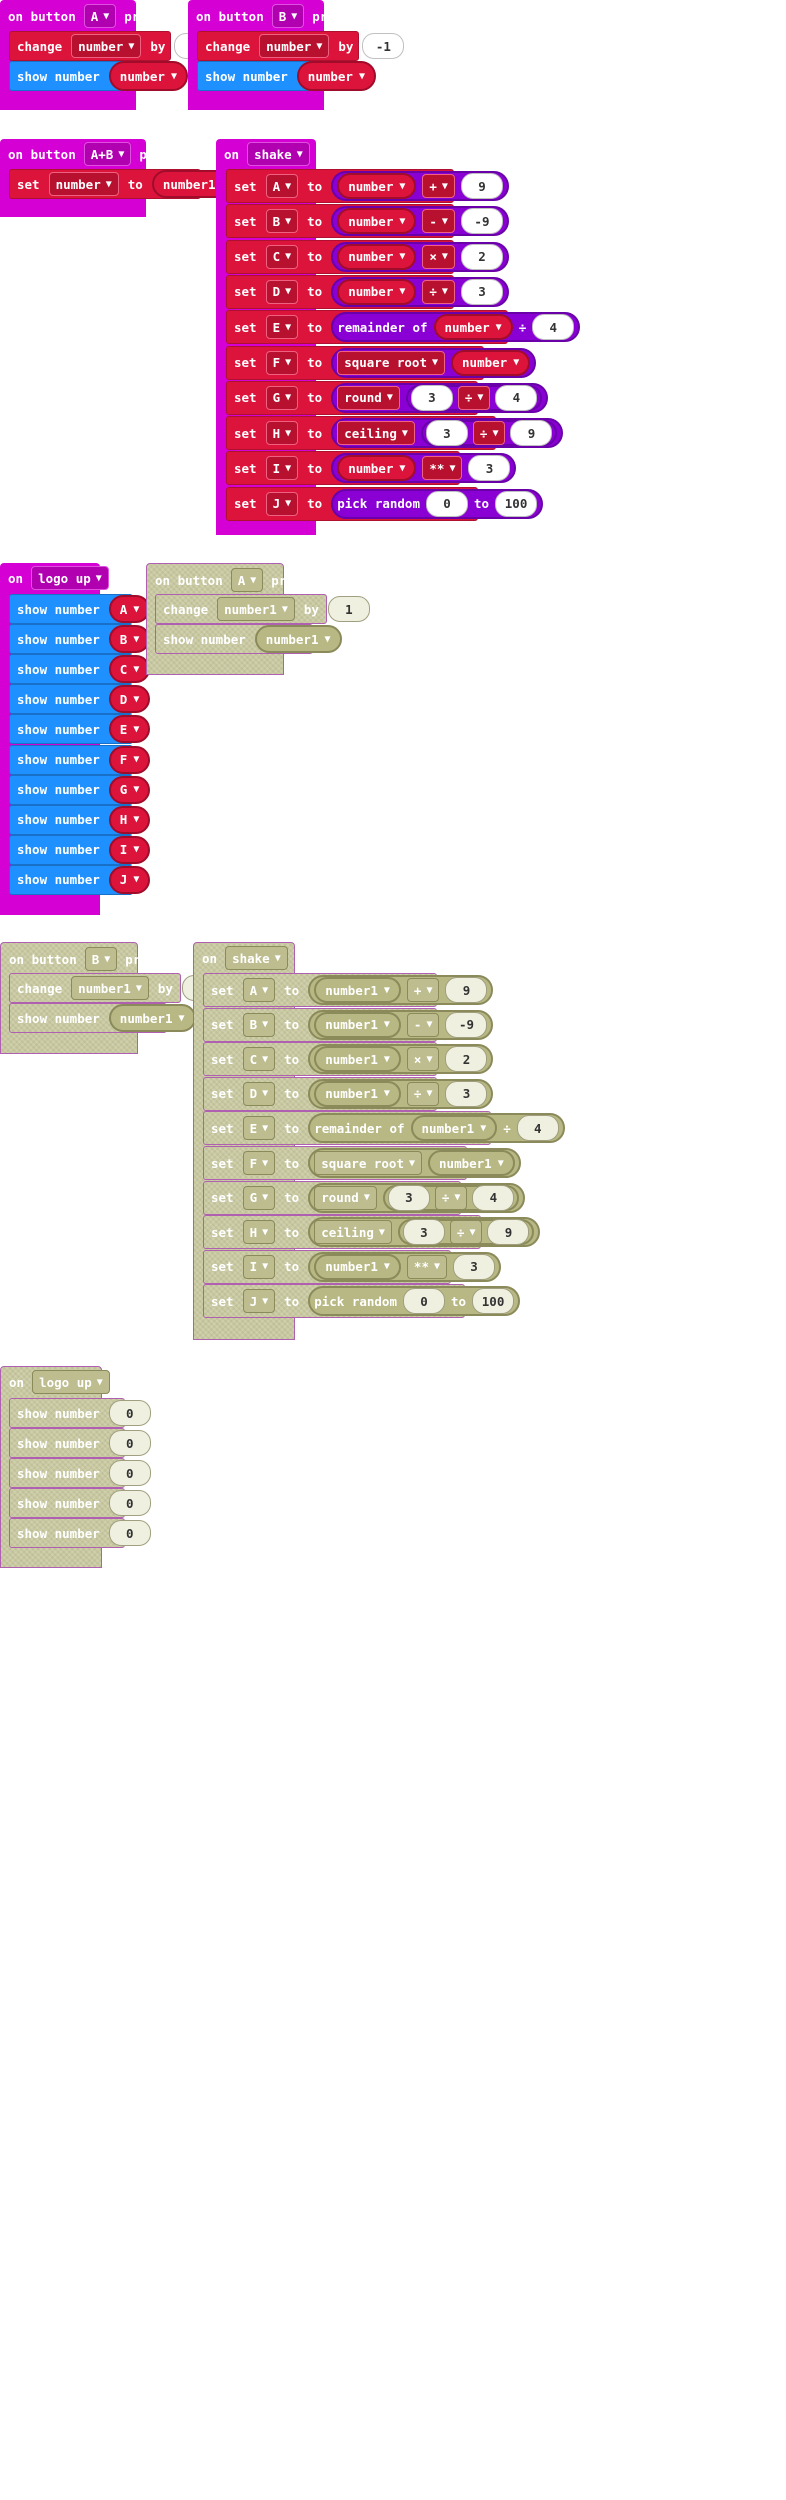  What do you see at coordinates (80, 639) in the screenshot?
I see `show-number-block: show number B ▼` at bounding box center [80, 639].